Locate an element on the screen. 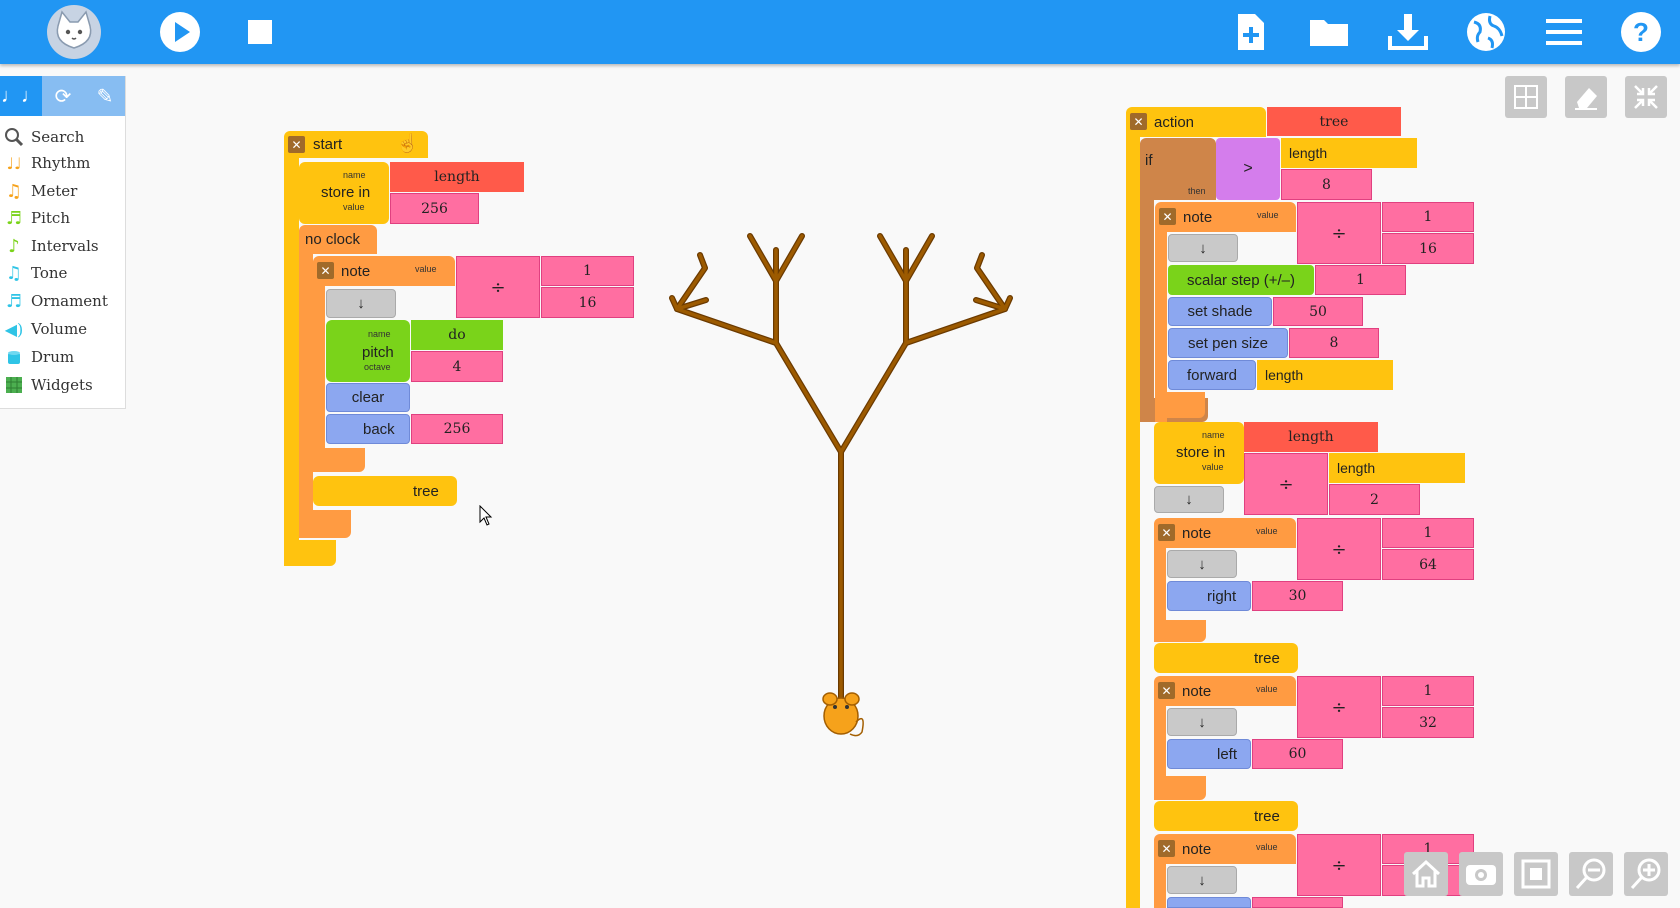 The image size is (1680, 908). pen-icon: ✎ is located at coordinates (105, 96).